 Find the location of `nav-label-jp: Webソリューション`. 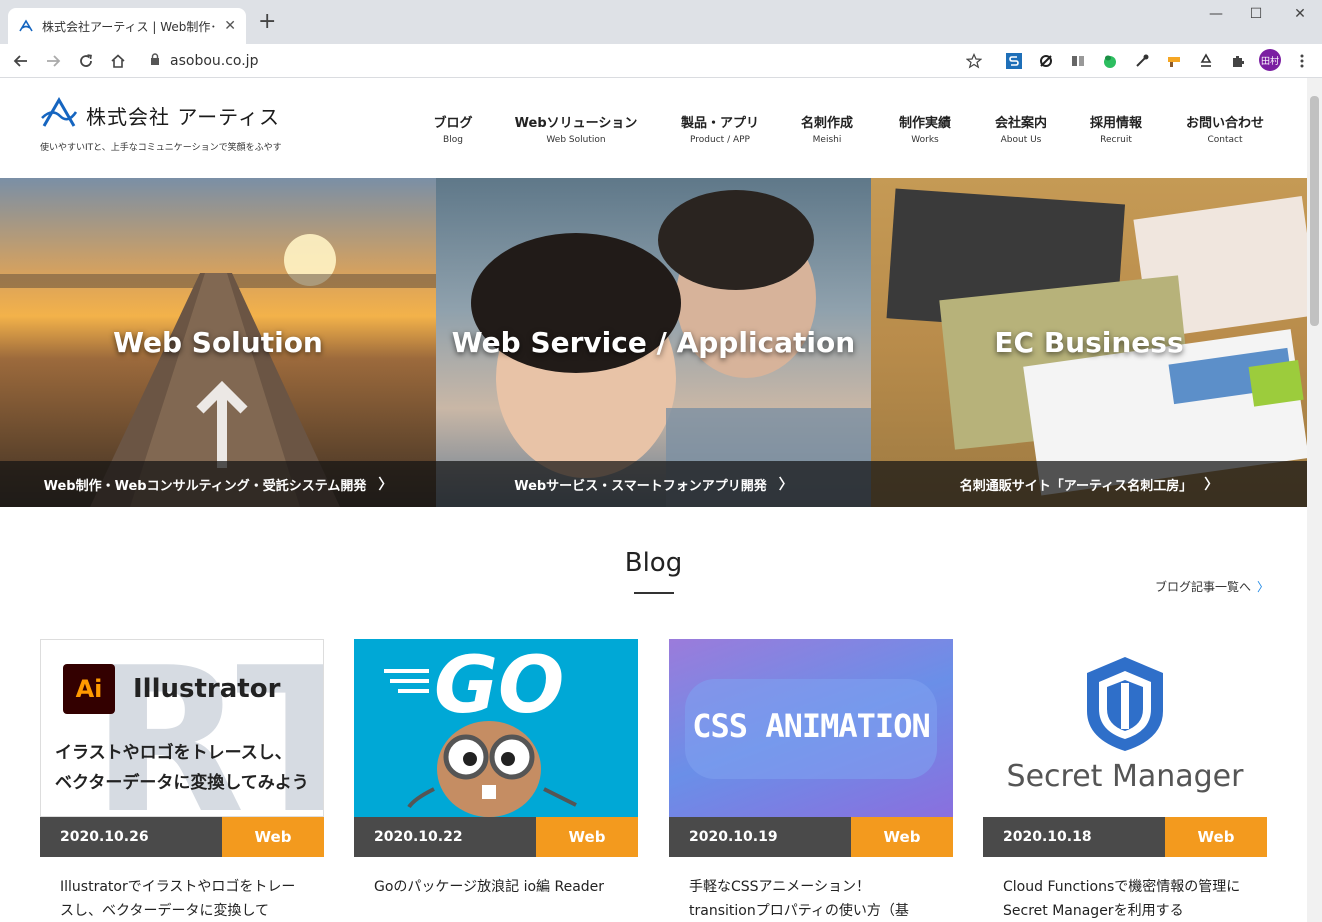

nav-label-jp: Webソリューション is located at coordinates (576, 123).